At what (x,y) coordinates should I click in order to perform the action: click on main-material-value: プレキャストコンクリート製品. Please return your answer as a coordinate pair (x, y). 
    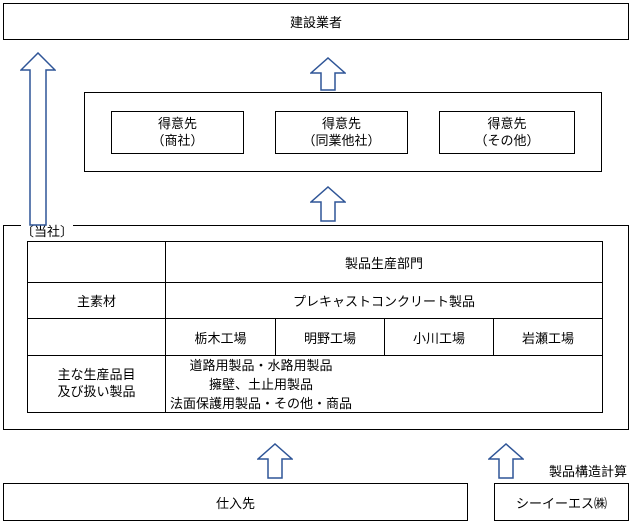
    Looking at the image, I should click on (383, 302).